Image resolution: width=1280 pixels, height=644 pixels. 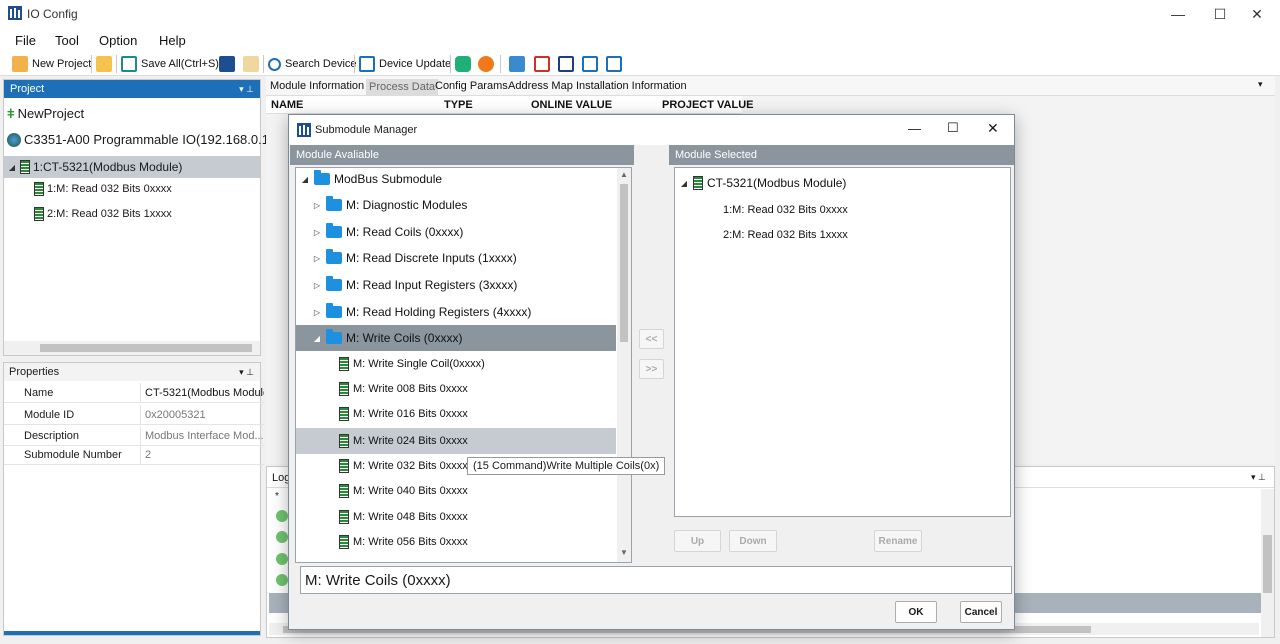 What do you see at coordinates (403, 466) in the screenshot?
I see `tree-leaf-node: M: Write 032 Bits 0xxxx` at bounding box center [403, 466].